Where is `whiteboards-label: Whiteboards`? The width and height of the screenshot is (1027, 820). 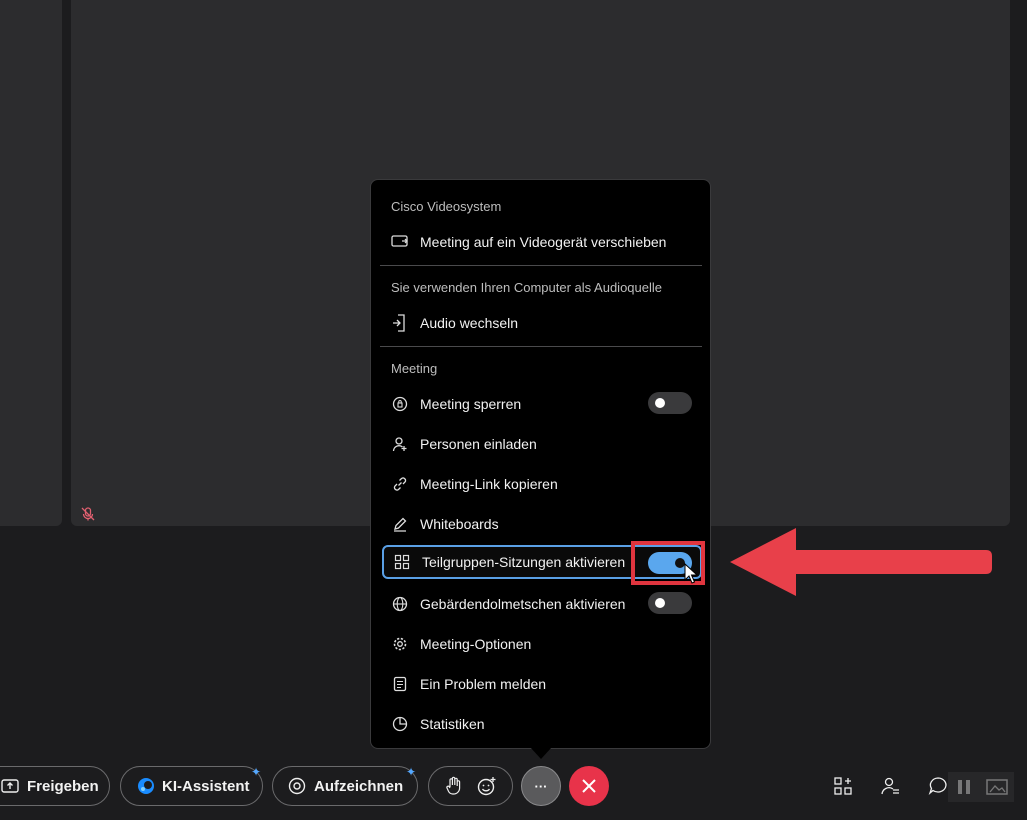 whiteboards-label: Whiteboards is located at coordinates (459, 524).